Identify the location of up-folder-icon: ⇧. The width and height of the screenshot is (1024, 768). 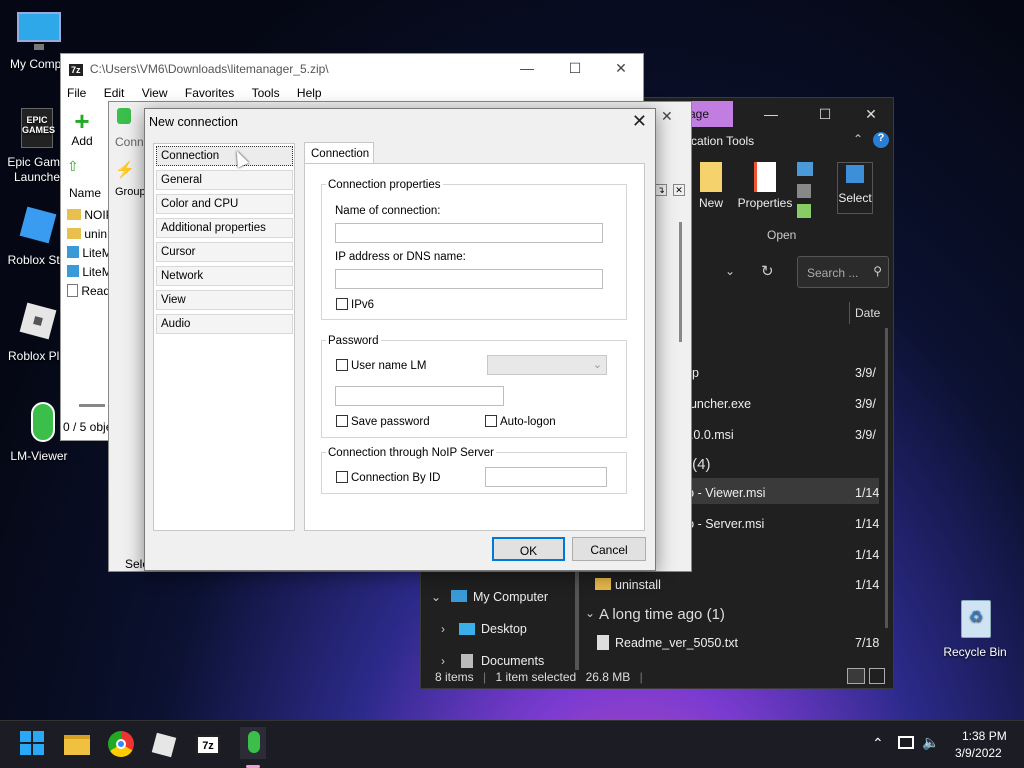
(73, 166).